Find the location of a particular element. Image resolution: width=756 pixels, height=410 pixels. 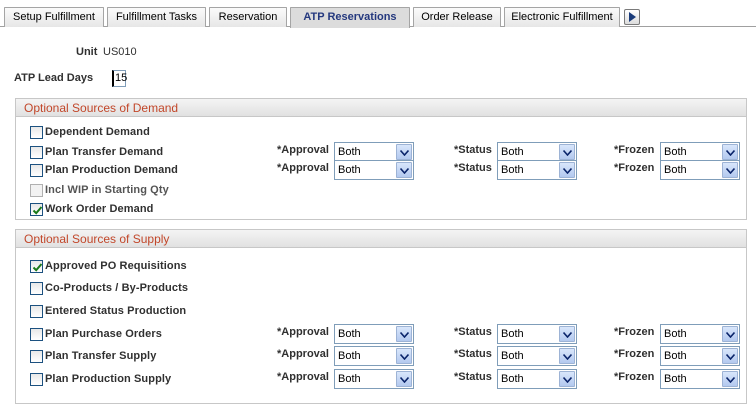

co-products-by-products-checkbox is located at coordinates (36, 288).